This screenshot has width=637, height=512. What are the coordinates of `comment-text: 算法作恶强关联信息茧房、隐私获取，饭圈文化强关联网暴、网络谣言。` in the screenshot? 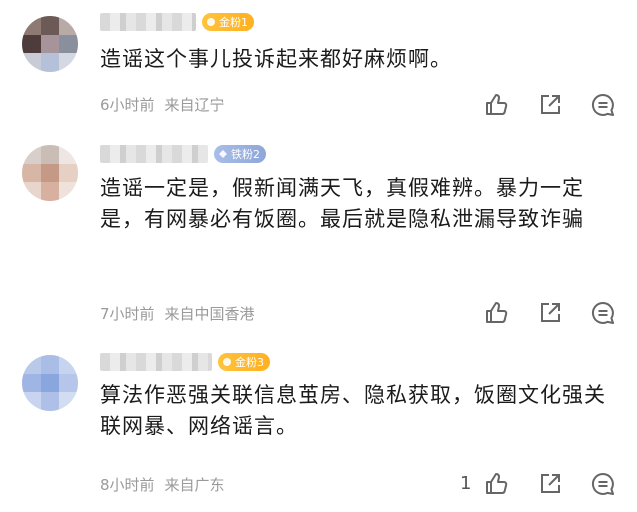 It's located at (353, 410).